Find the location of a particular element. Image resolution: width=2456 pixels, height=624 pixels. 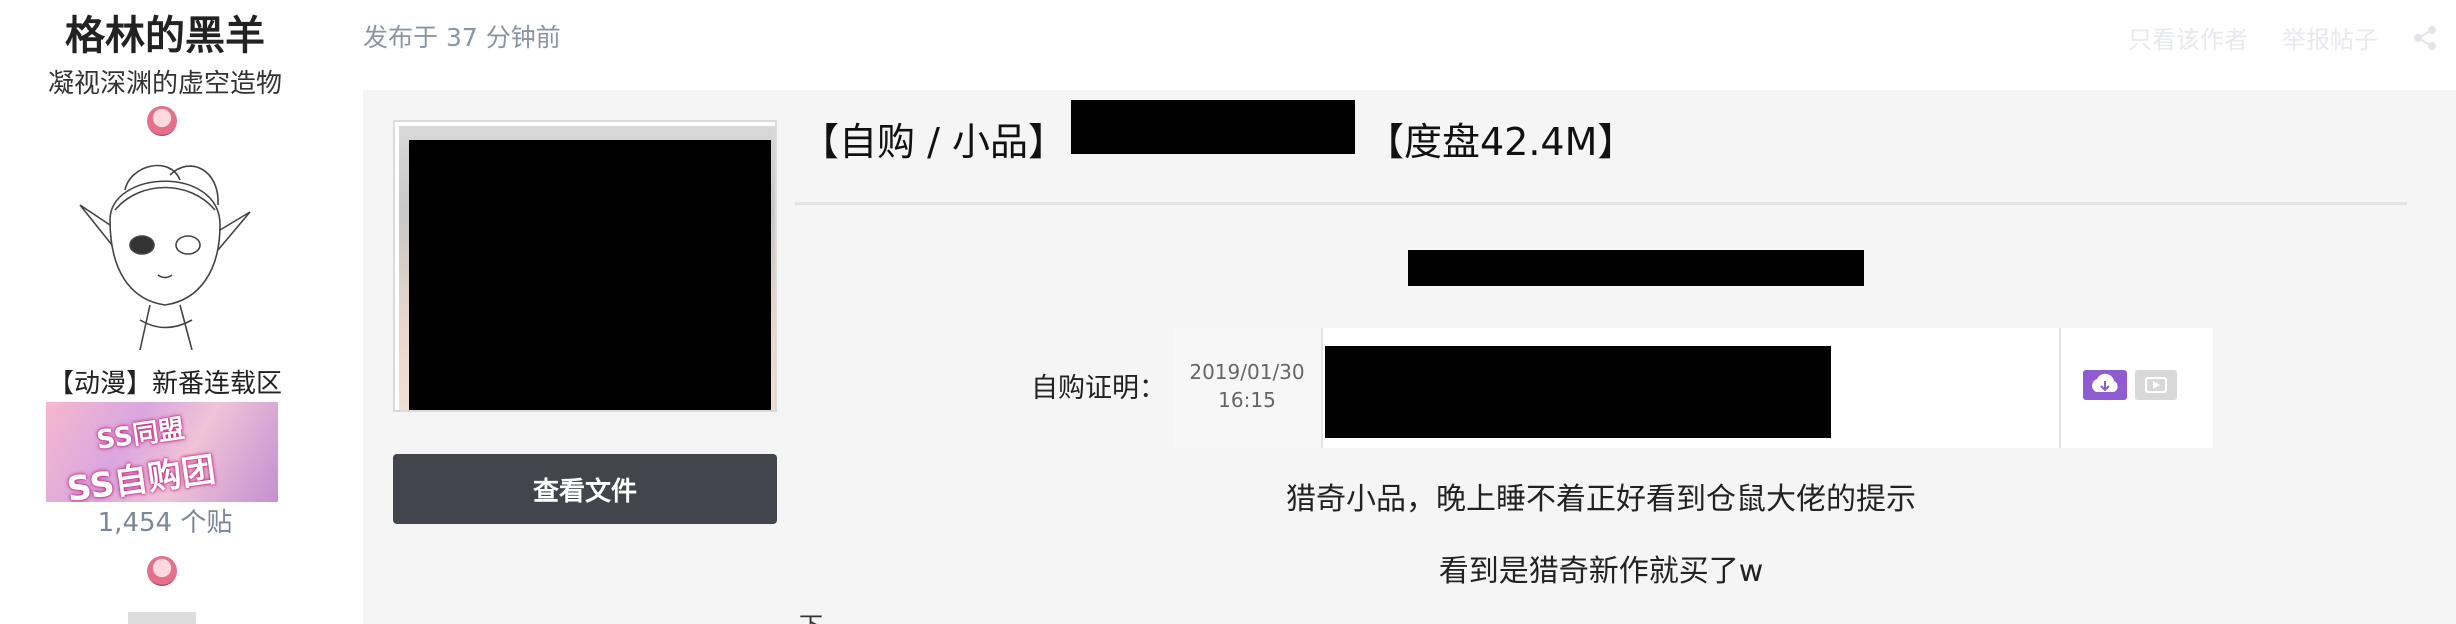

post-tools: 只看该作者 举报帖子 is located at coordinates (2283, 37).